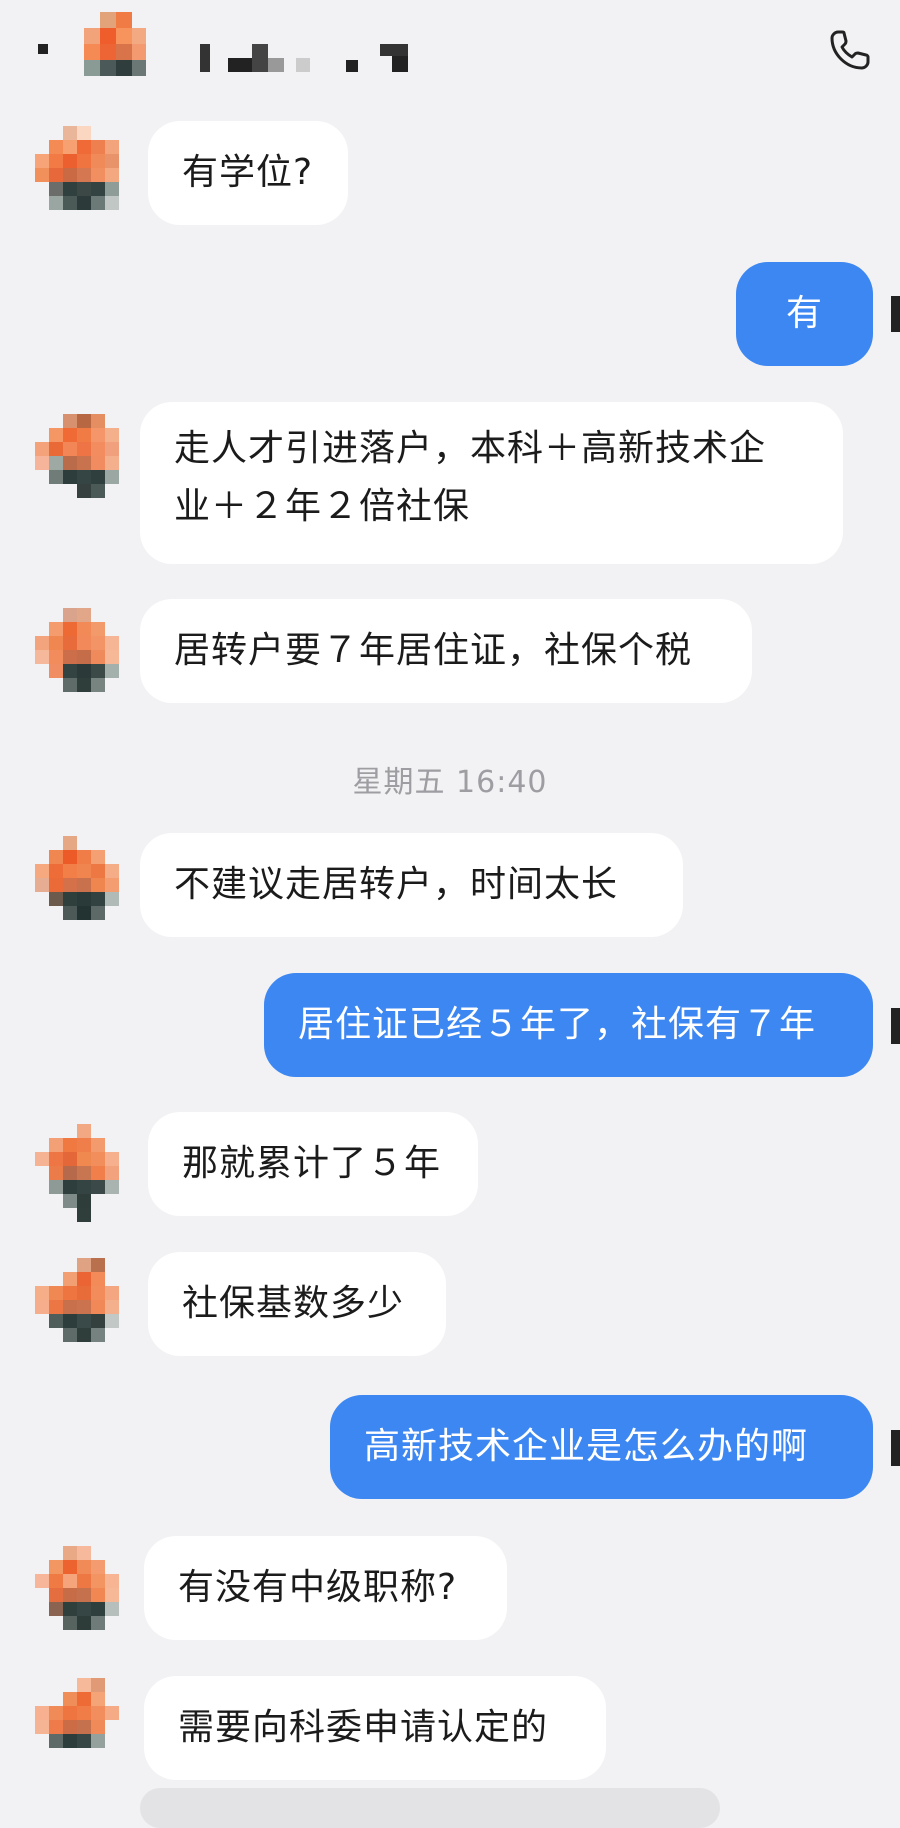 The height and width of the screenshot is (1828, 900). Describe the element at coordinates (433, 650) in the screenshot. I see `message-text: 居转户要７年居住证，社保个税` at that location.